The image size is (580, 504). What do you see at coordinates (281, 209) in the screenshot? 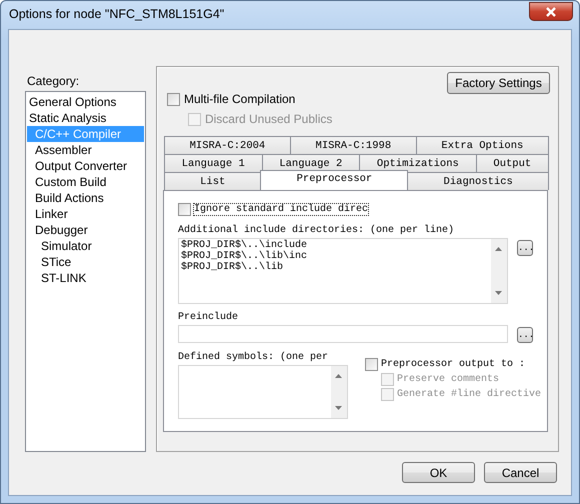
I see `checkbox-label: Ignore standard include direc` at bounding box center [281, 209].